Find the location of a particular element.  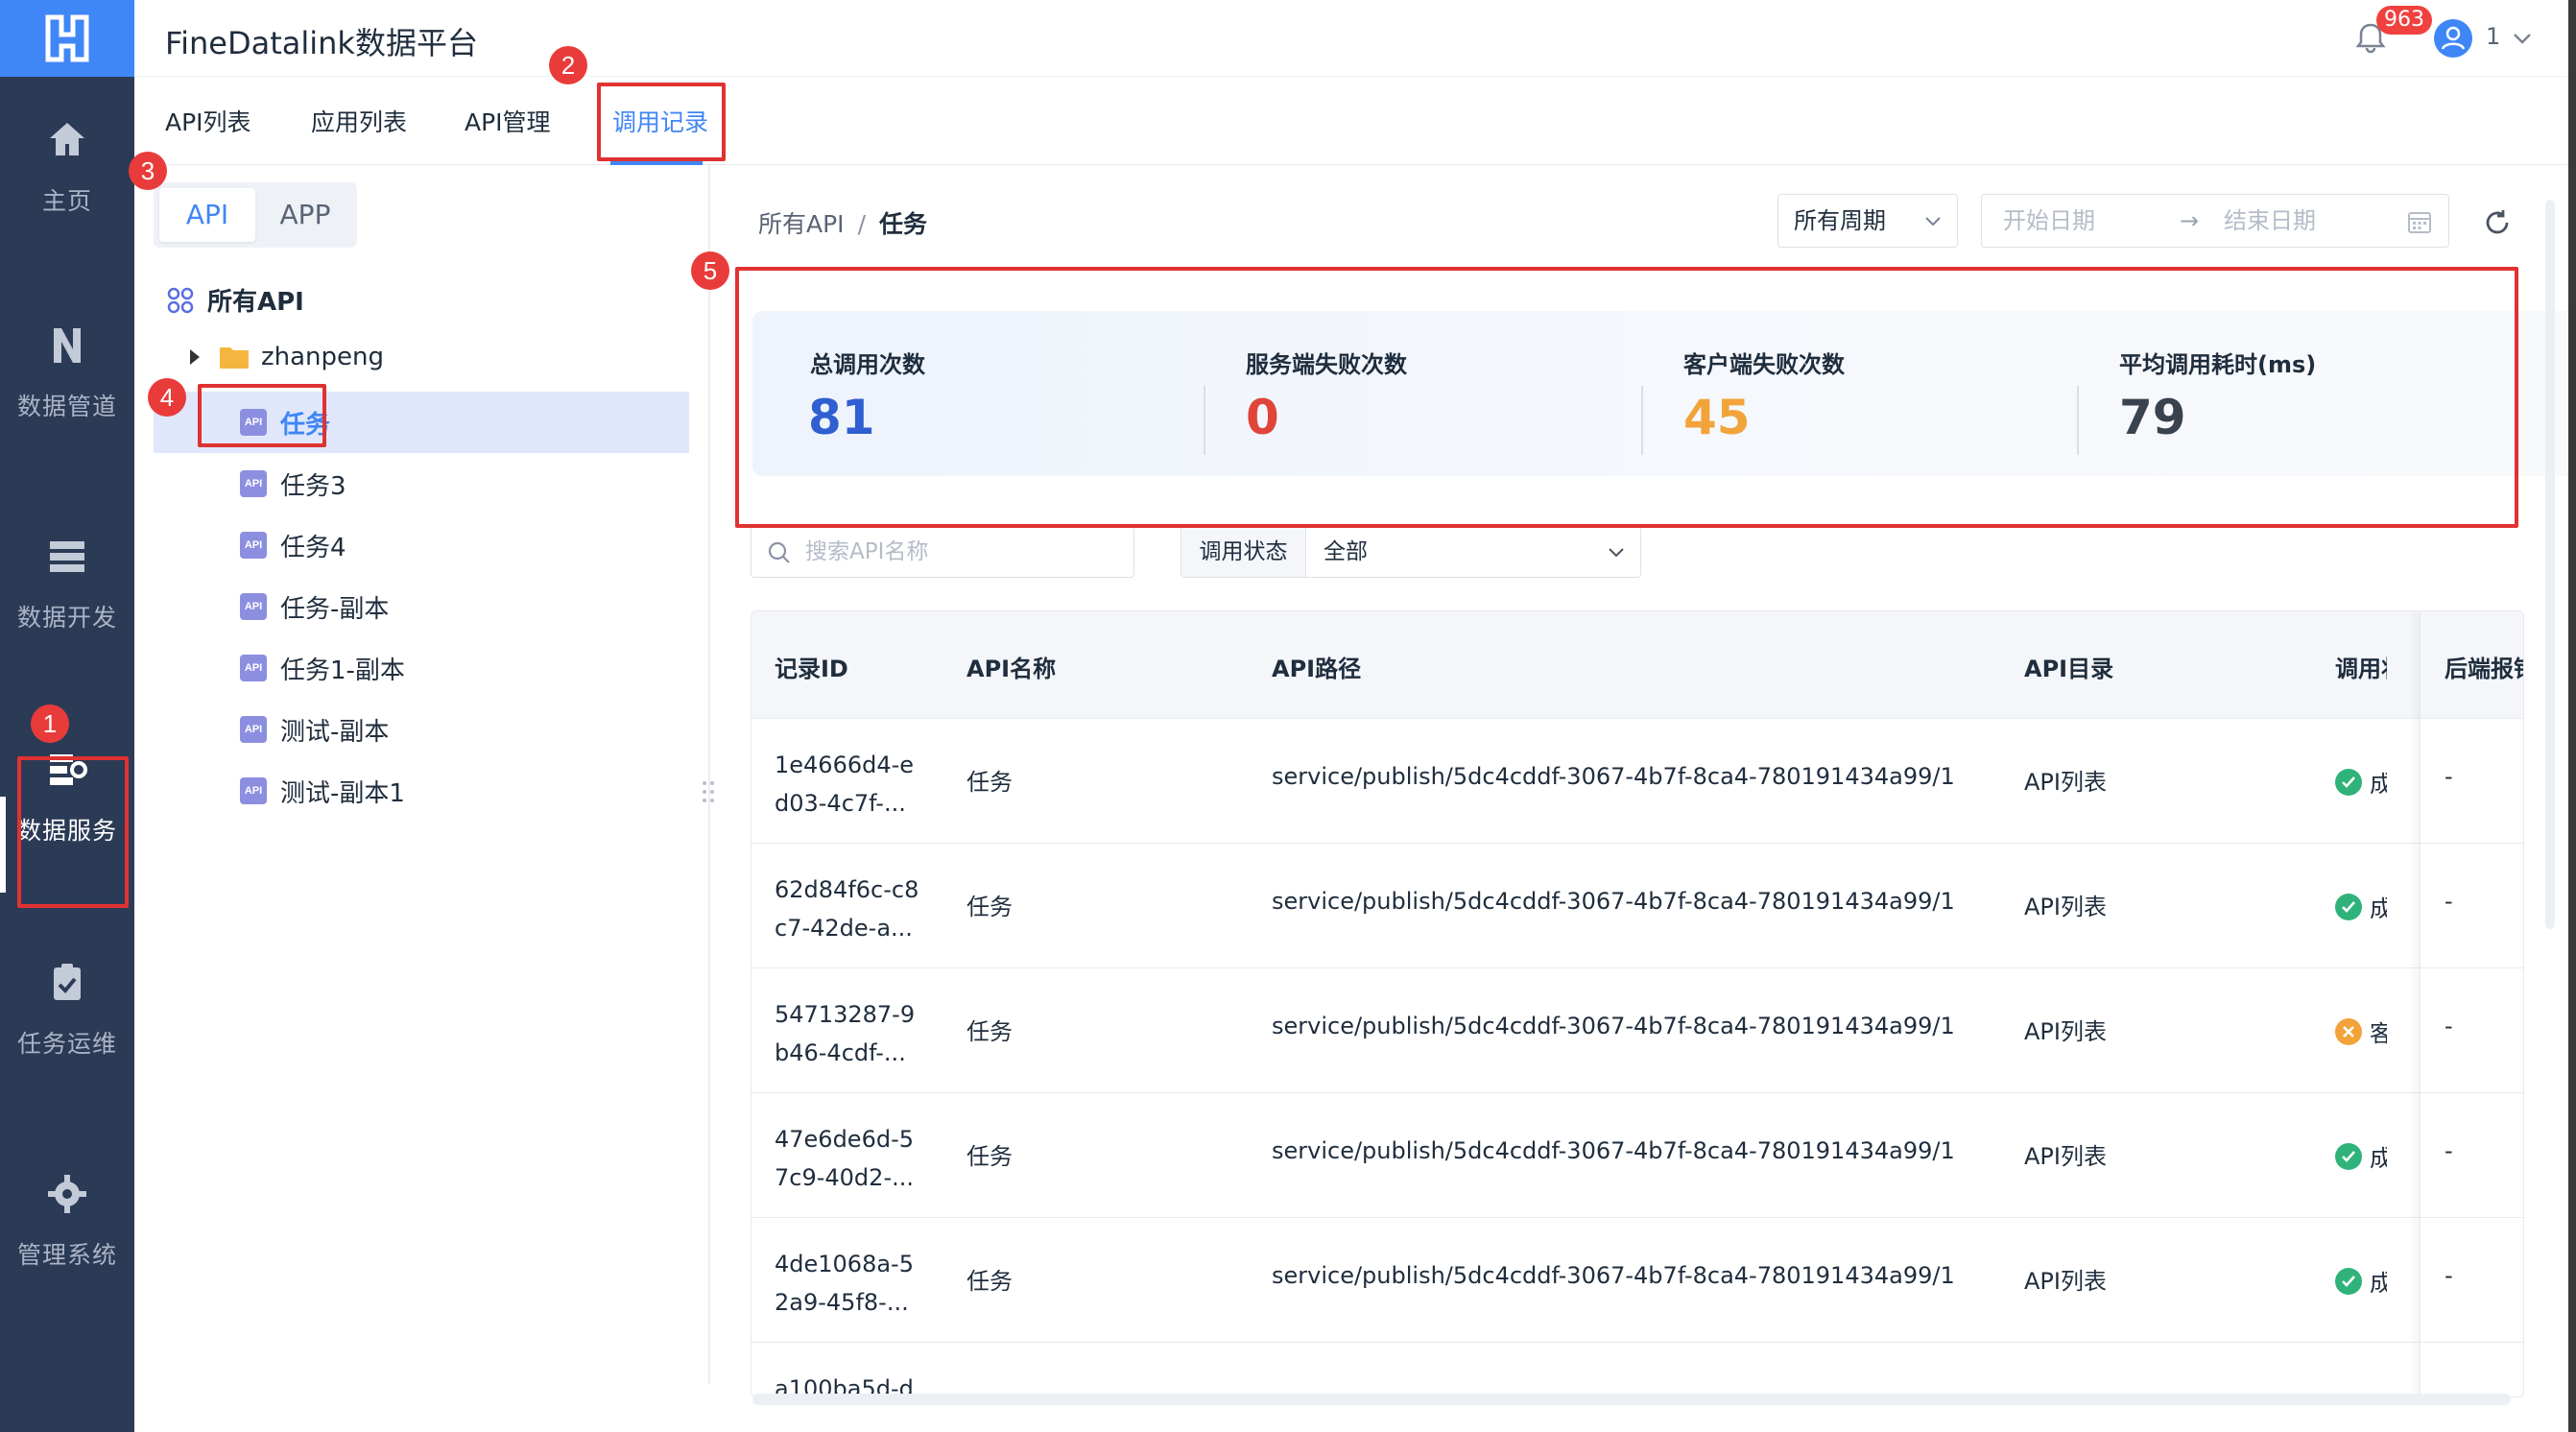

table-row: a100ba5d-d is located at coordinates (1637, 1369).